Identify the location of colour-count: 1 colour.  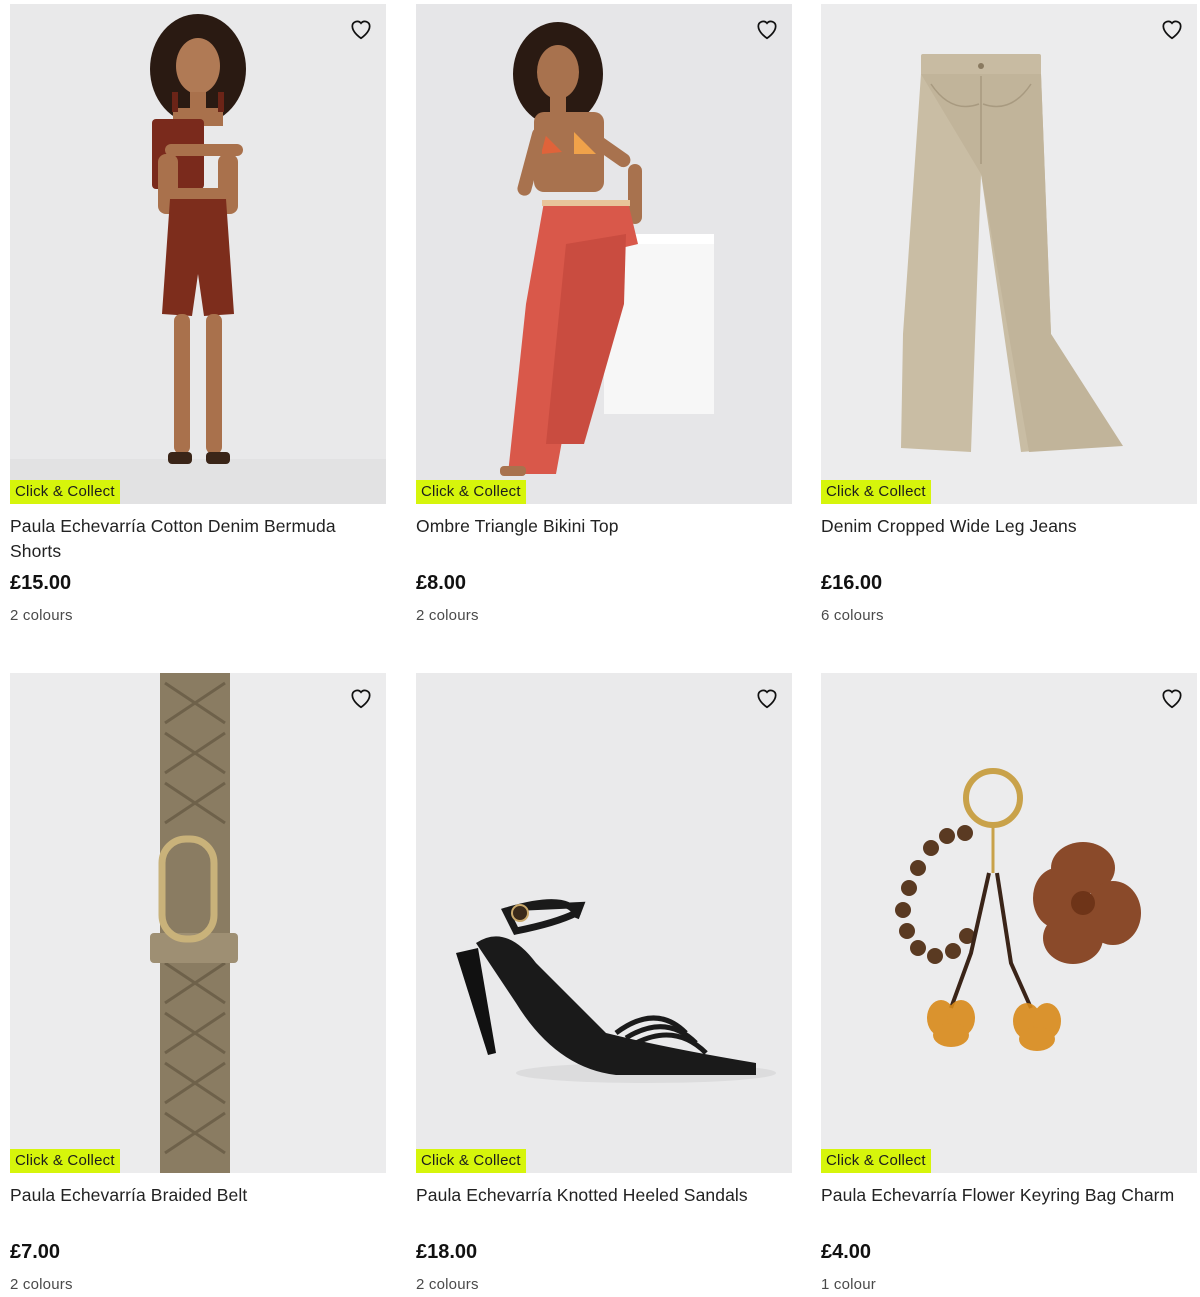
(848, 1284).